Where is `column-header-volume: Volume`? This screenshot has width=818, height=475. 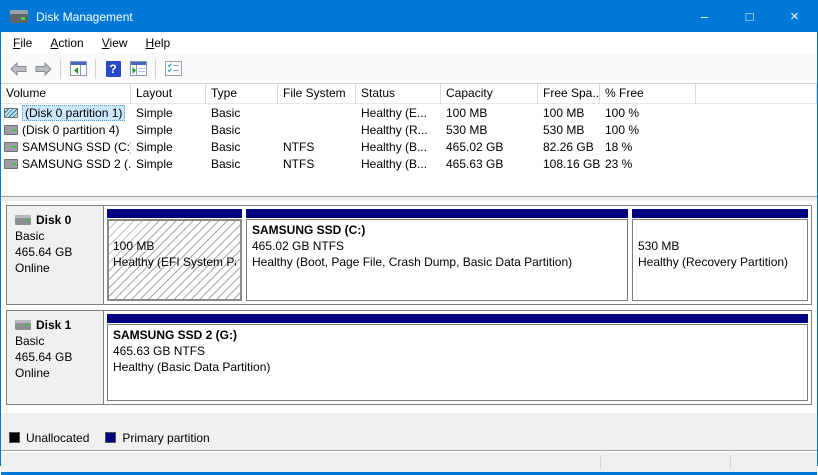 column-header-volume: Volume is located at coordinates (66, 94).